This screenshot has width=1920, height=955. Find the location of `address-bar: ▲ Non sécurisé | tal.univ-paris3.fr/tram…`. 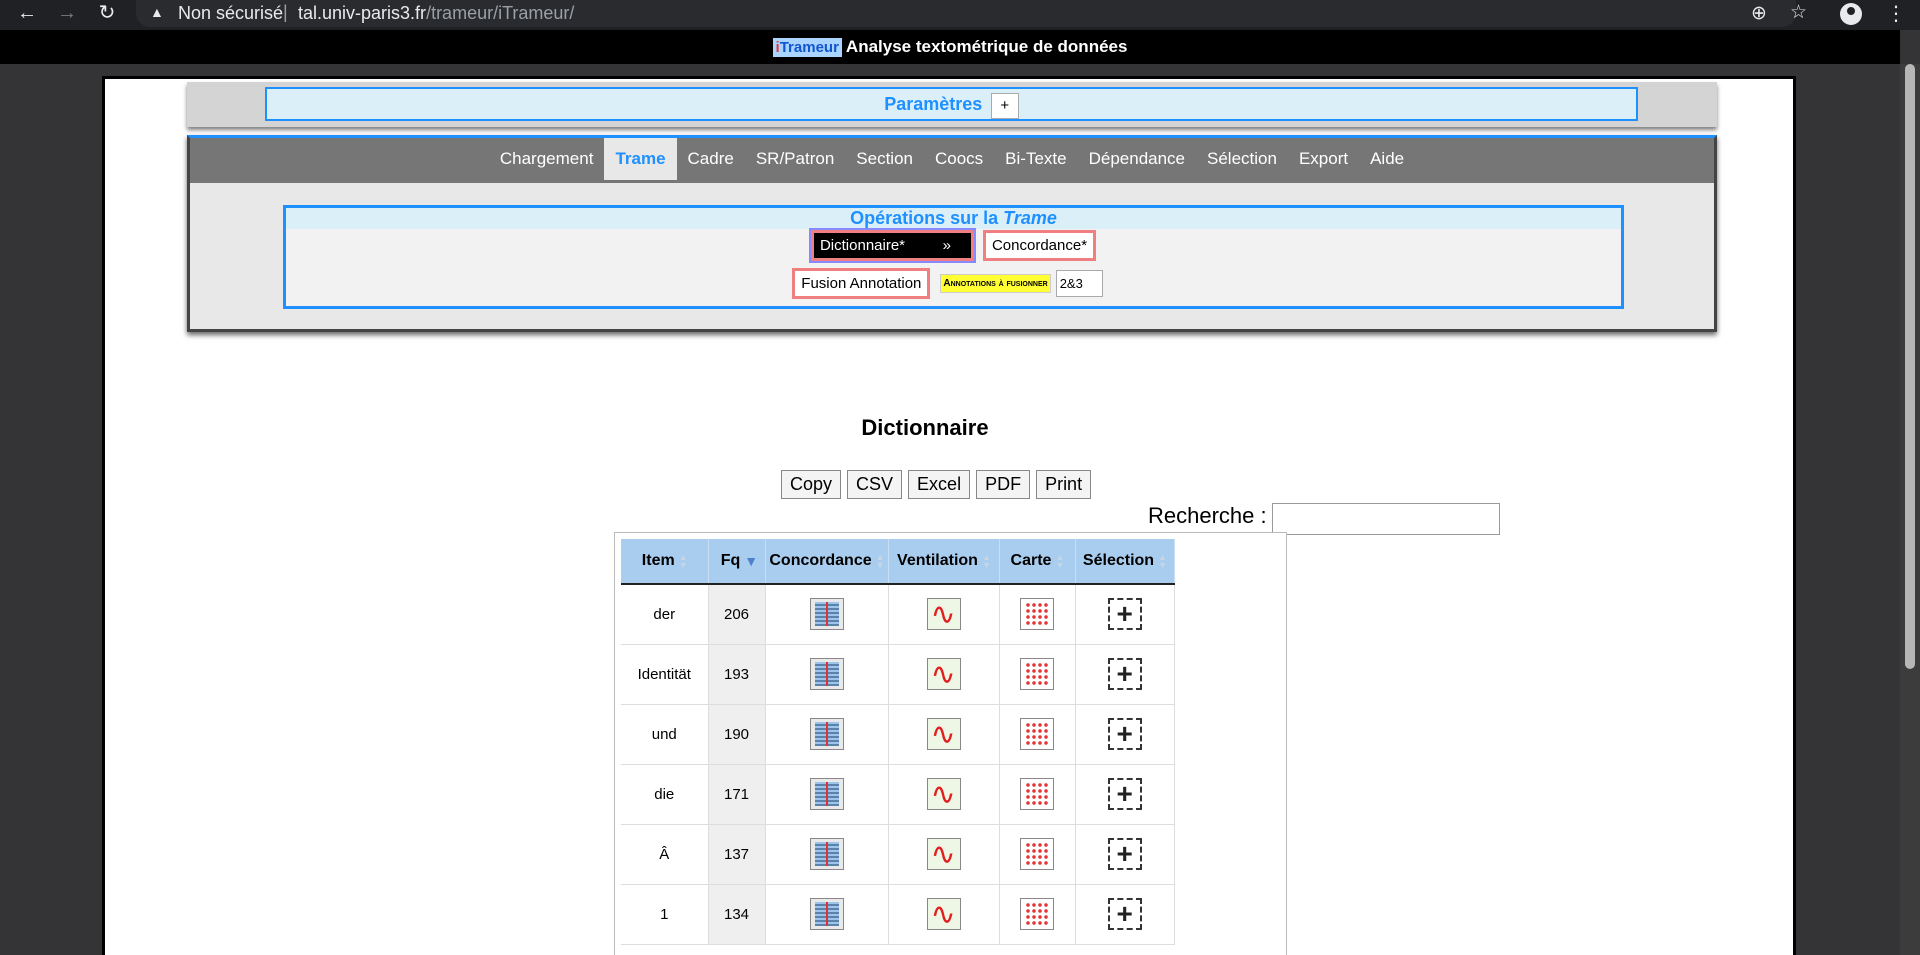

address-bar: ▲ Non sécurisé | tal.univ-paris3.fr/tram… is located at coordinates (966, 13).